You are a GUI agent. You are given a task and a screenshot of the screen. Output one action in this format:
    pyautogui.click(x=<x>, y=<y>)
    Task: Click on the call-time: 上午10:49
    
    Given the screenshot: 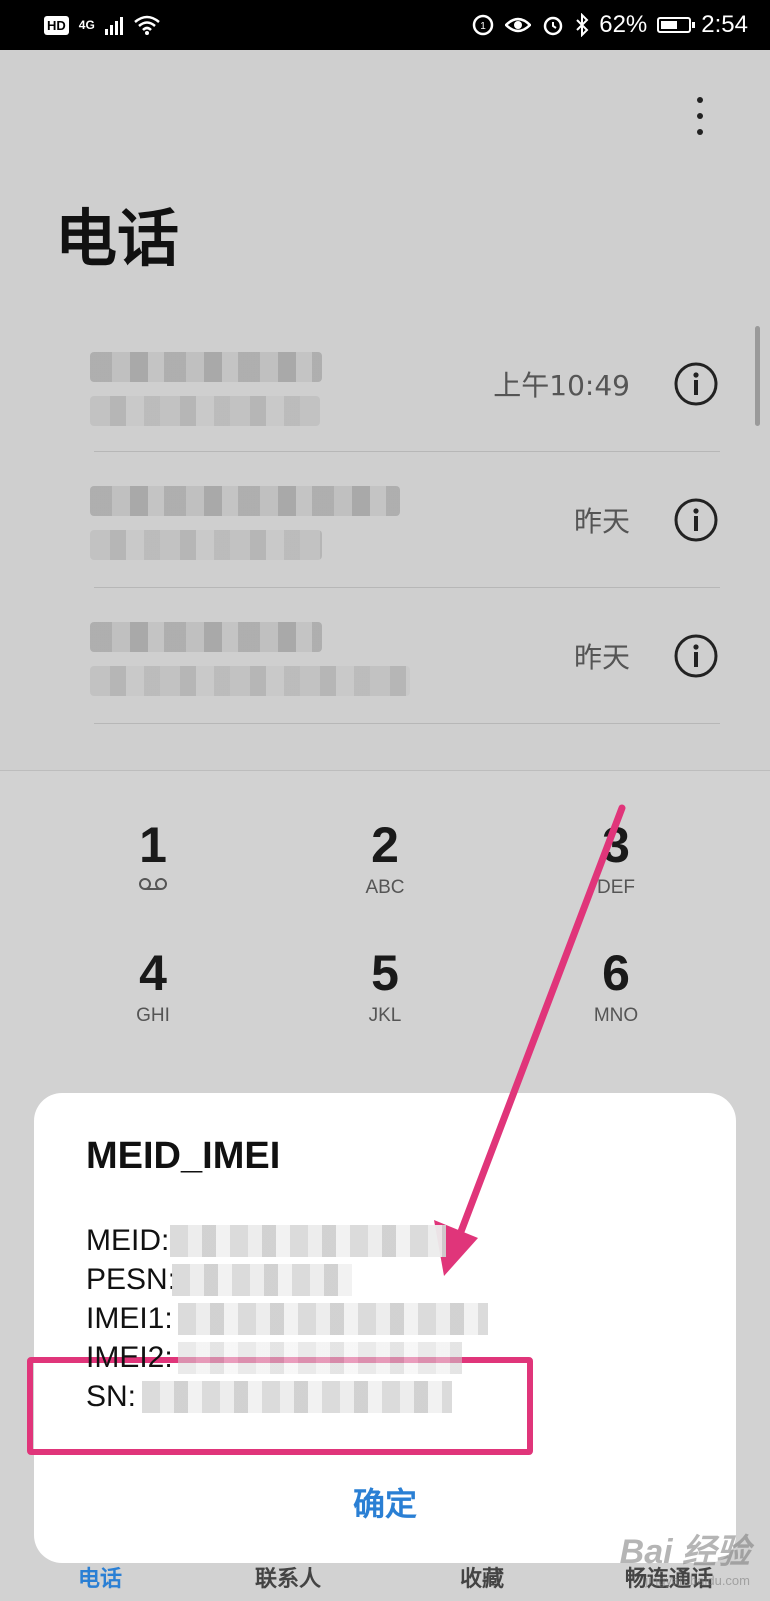 What is the action you would take?
    pyautogui.click(x=561, y=385)
    